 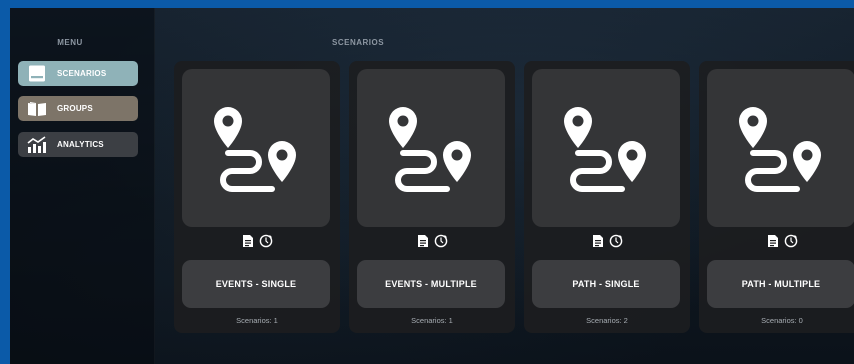 I want to click on sidebar-item-scenarios: SCENARIOS, so click(x=78, y=73).